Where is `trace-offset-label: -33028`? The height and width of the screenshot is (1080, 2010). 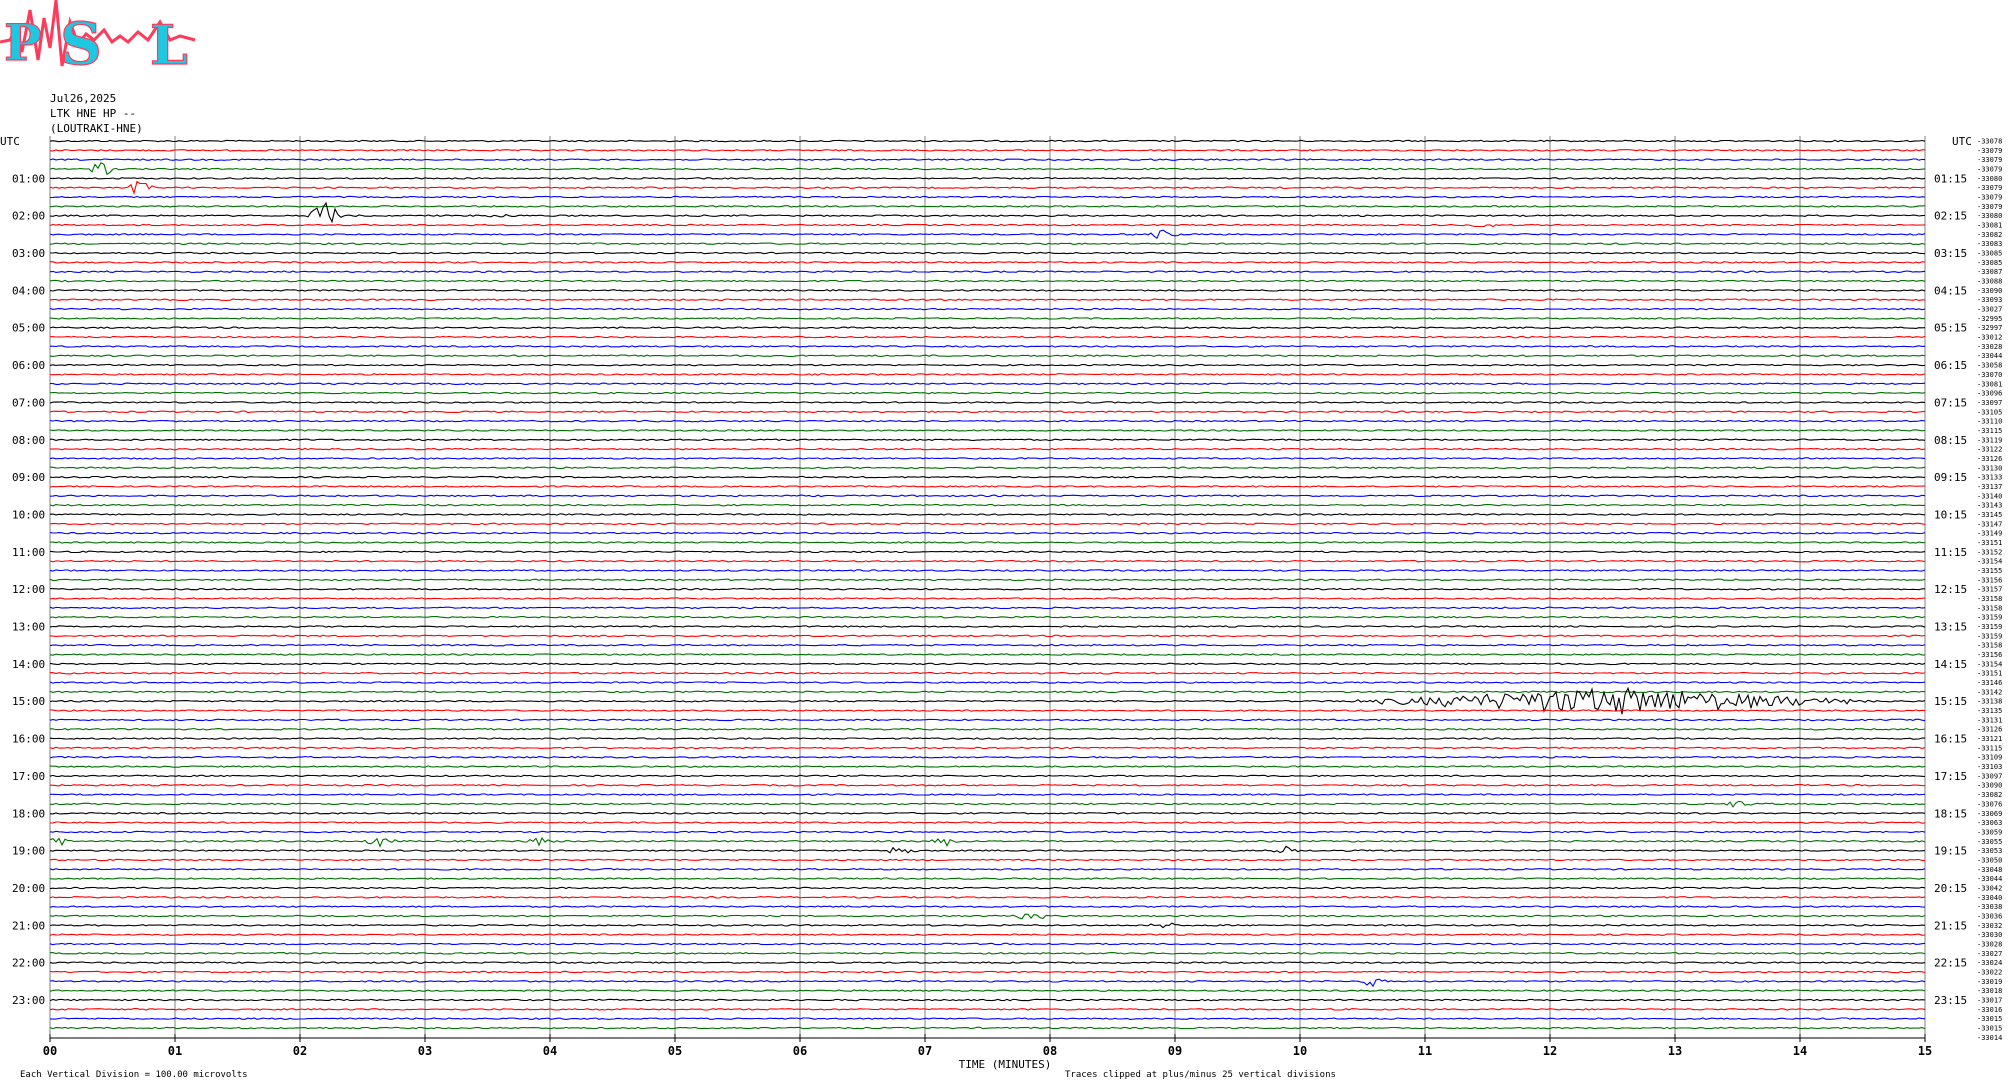
trace-offset-label: -33028 is located at coordinates (1989, 347).